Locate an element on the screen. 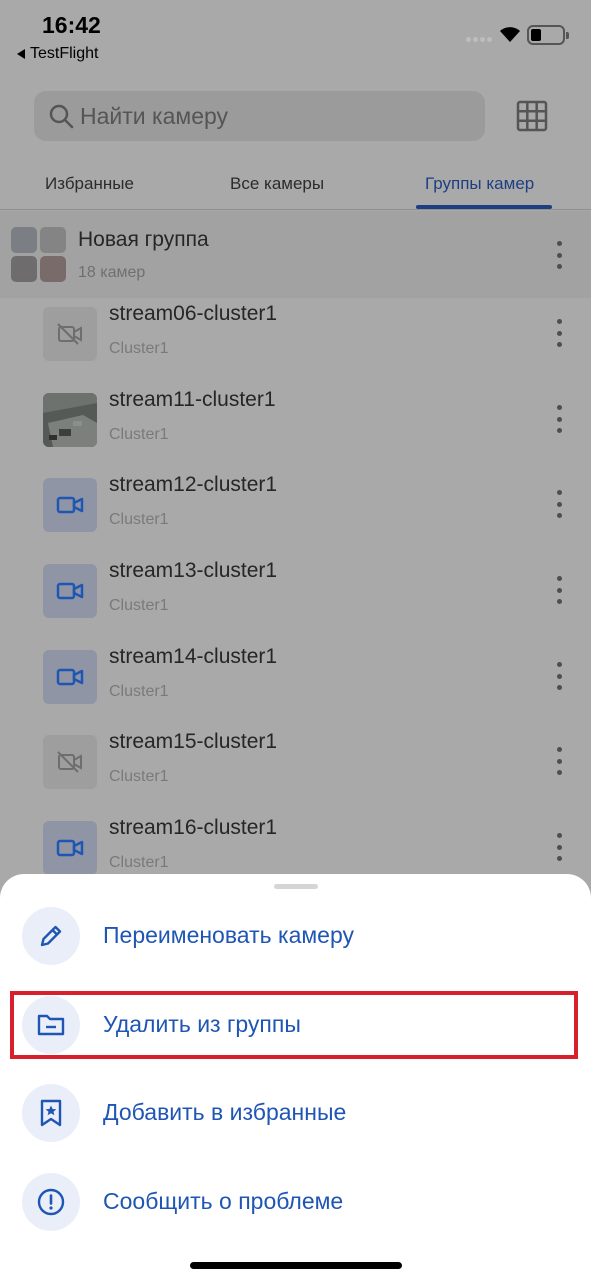 The height and width of the screenshot is (1280, 591). group-thumbnails is located at coordinates (39, 255).